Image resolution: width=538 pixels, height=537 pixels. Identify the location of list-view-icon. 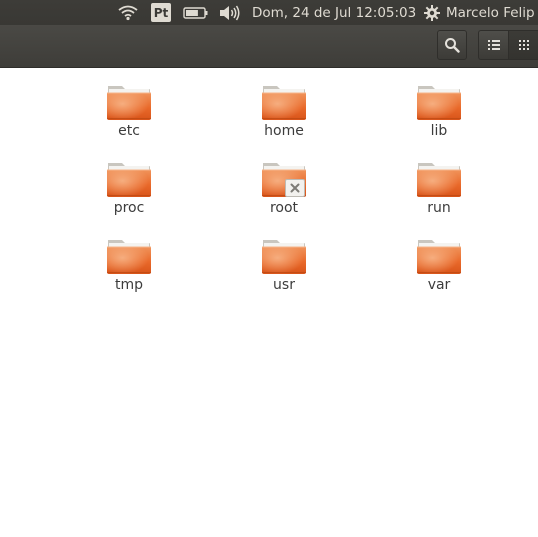
(493, 45).